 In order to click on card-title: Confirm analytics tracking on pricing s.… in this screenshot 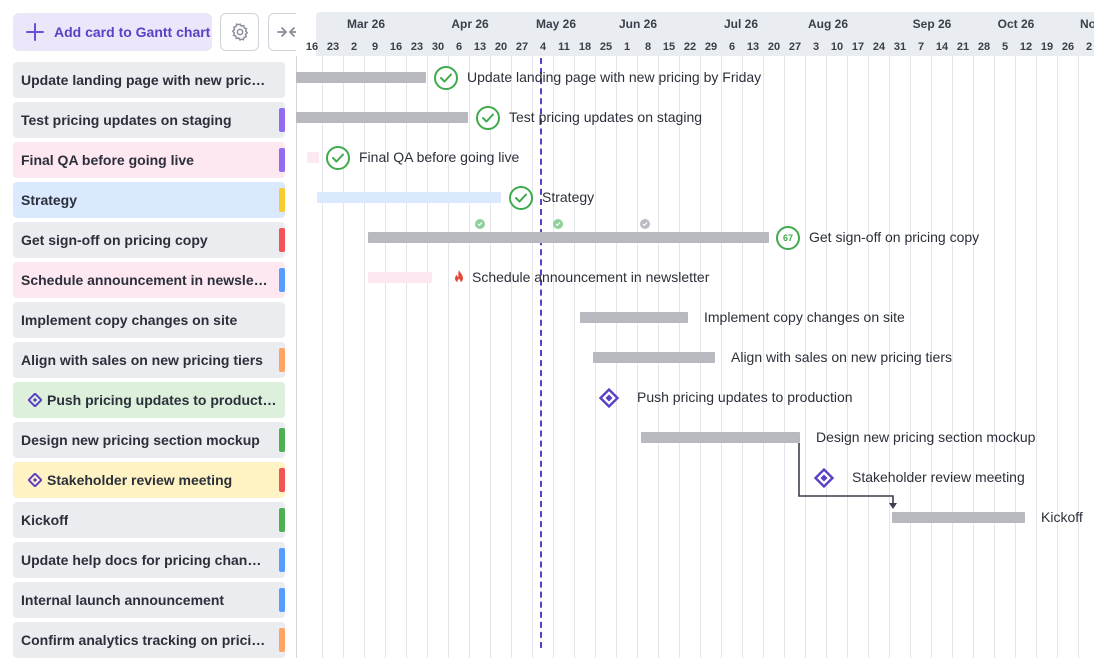, I will do `click(145, 640)`.